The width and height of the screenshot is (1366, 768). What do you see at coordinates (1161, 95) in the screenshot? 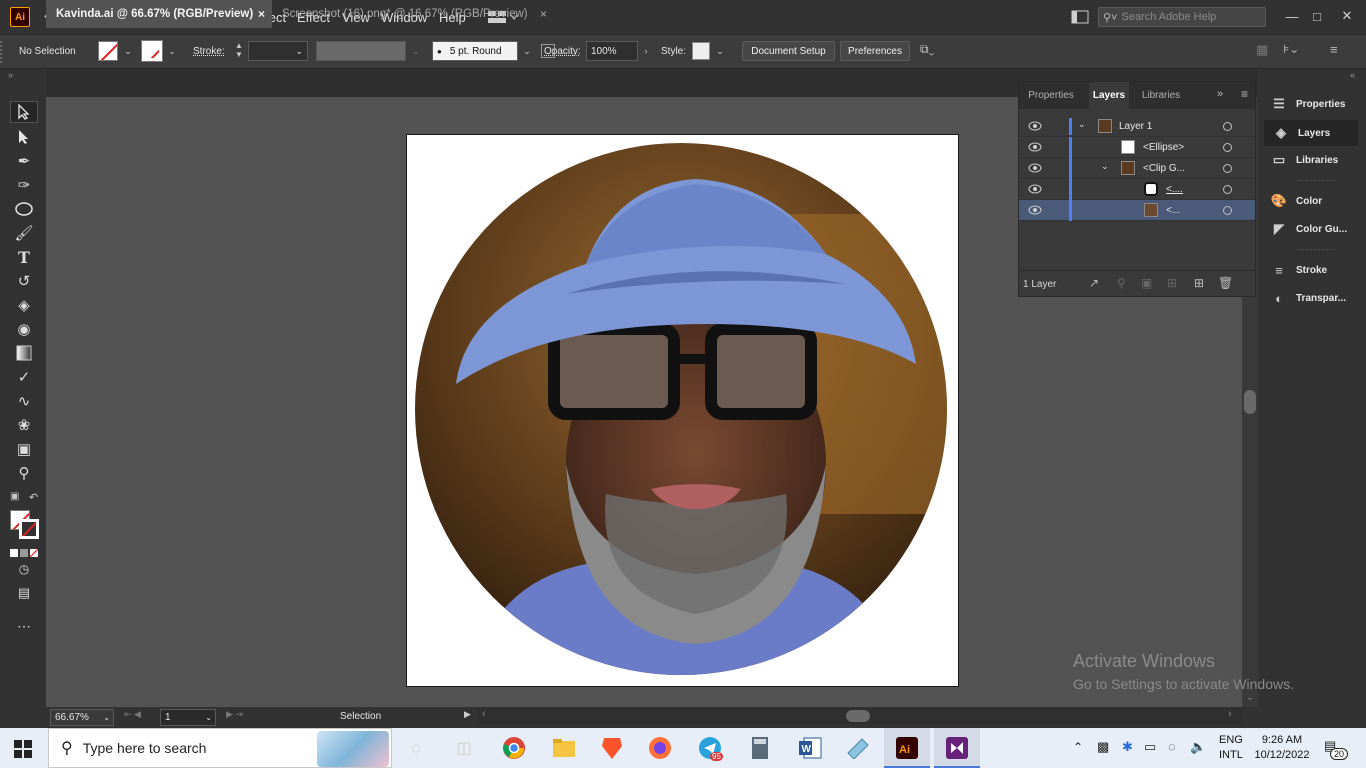
I see `tab-libraries: Libraries` at bounding box center [1161, 95].